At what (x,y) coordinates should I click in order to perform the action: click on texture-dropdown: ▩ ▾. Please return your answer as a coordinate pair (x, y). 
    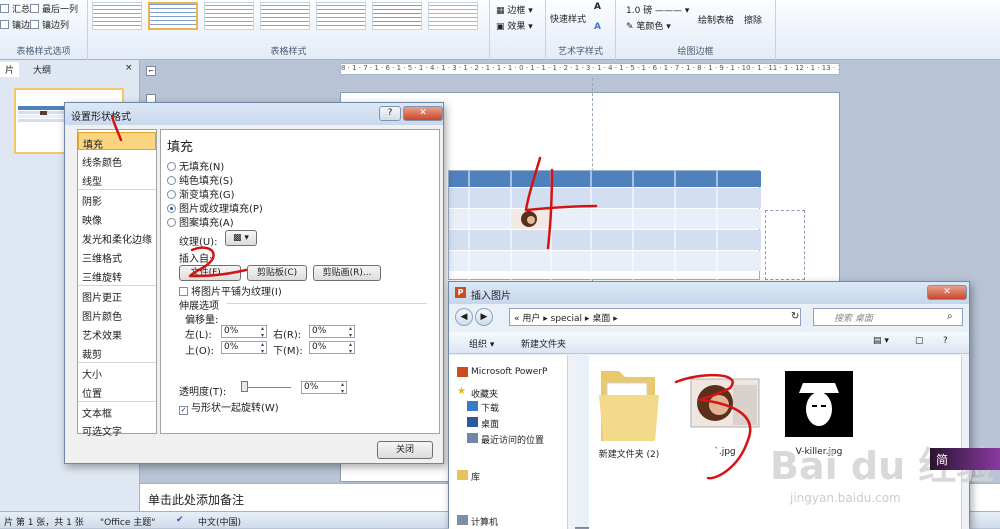
    Looking at the image, I should click on (241, 238).